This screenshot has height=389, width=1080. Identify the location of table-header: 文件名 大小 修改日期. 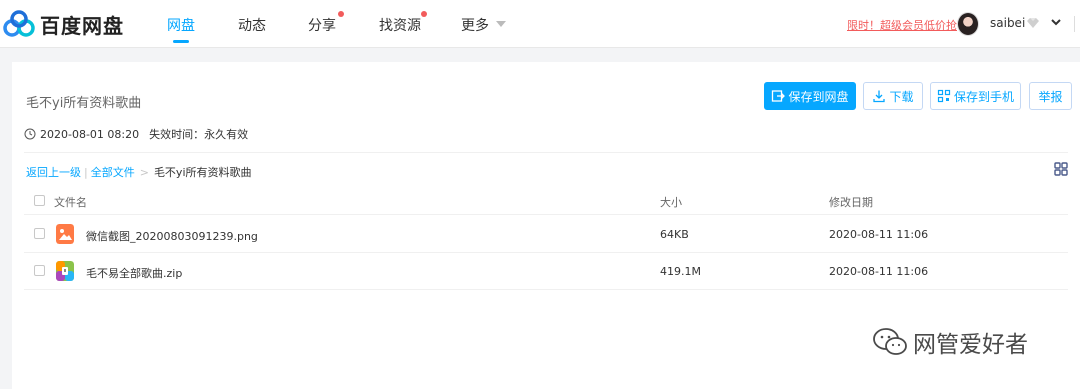
(549, 203).